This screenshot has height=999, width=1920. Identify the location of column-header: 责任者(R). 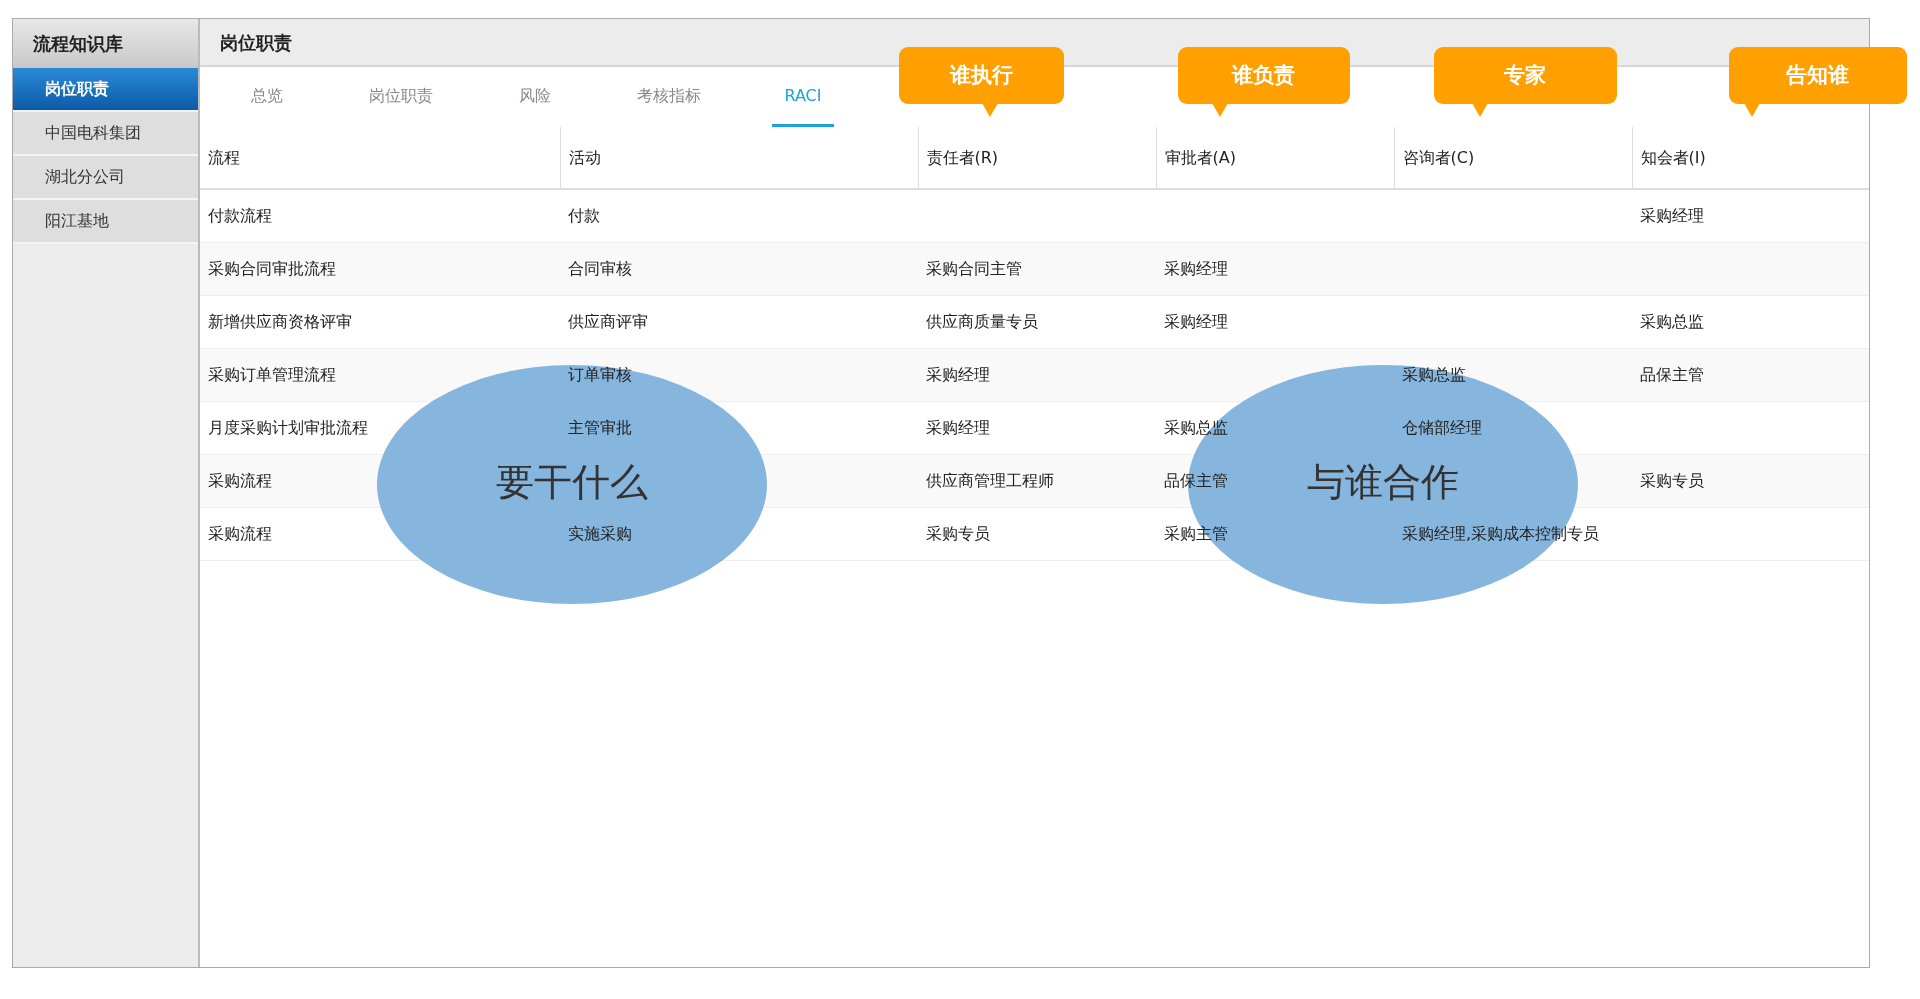
(962, 157).